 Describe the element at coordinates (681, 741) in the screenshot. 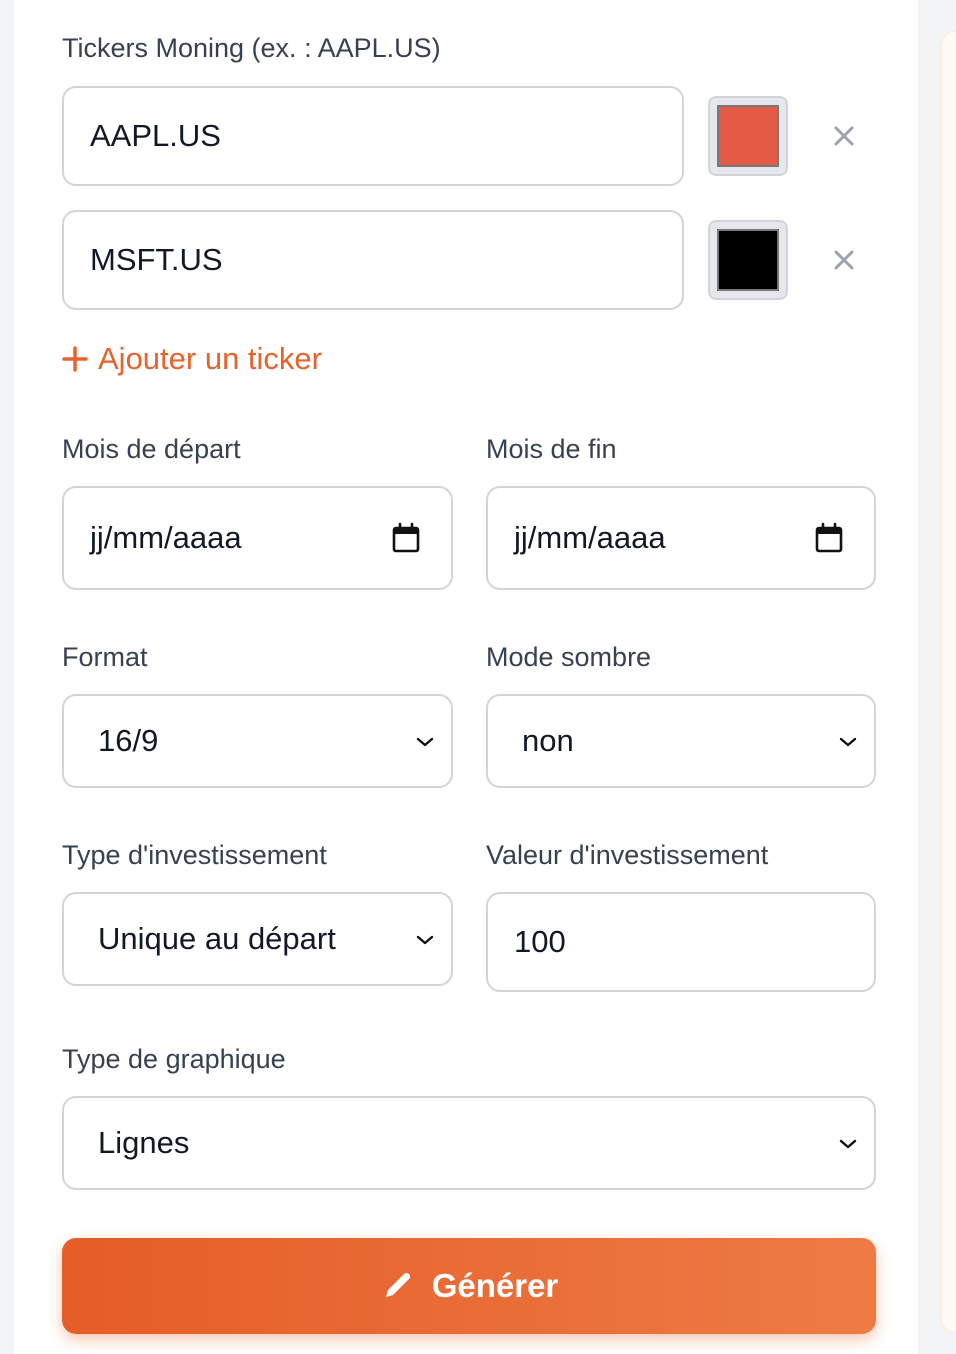

I see `dark-mode-select: non` at that location.